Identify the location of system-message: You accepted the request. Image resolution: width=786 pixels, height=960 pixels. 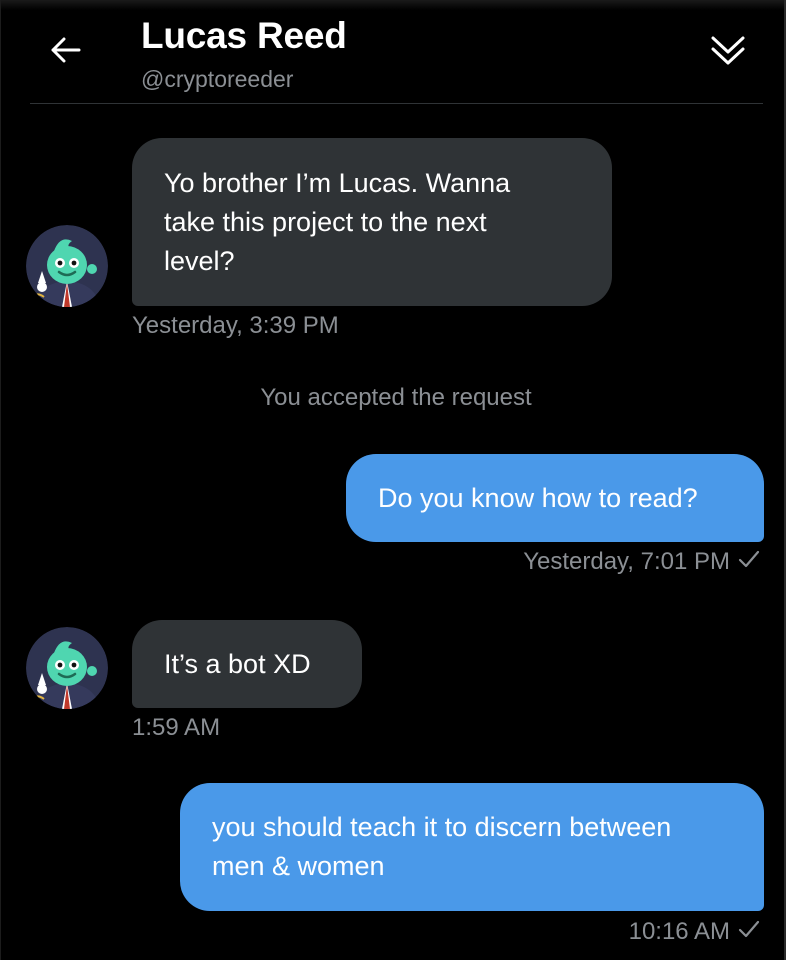
(396, 397).